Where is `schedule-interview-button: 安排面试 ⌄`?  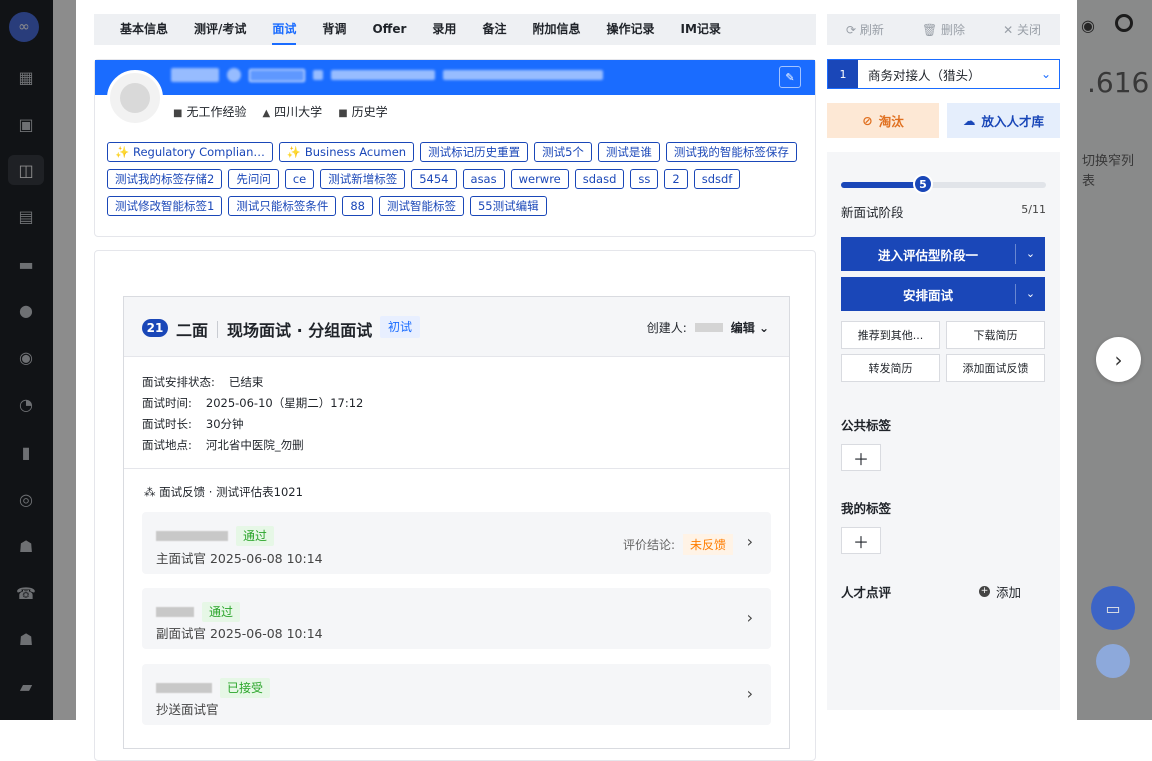
schedule-interview-button: 安排面试 ⌄ is located at coordinates (943, 294).